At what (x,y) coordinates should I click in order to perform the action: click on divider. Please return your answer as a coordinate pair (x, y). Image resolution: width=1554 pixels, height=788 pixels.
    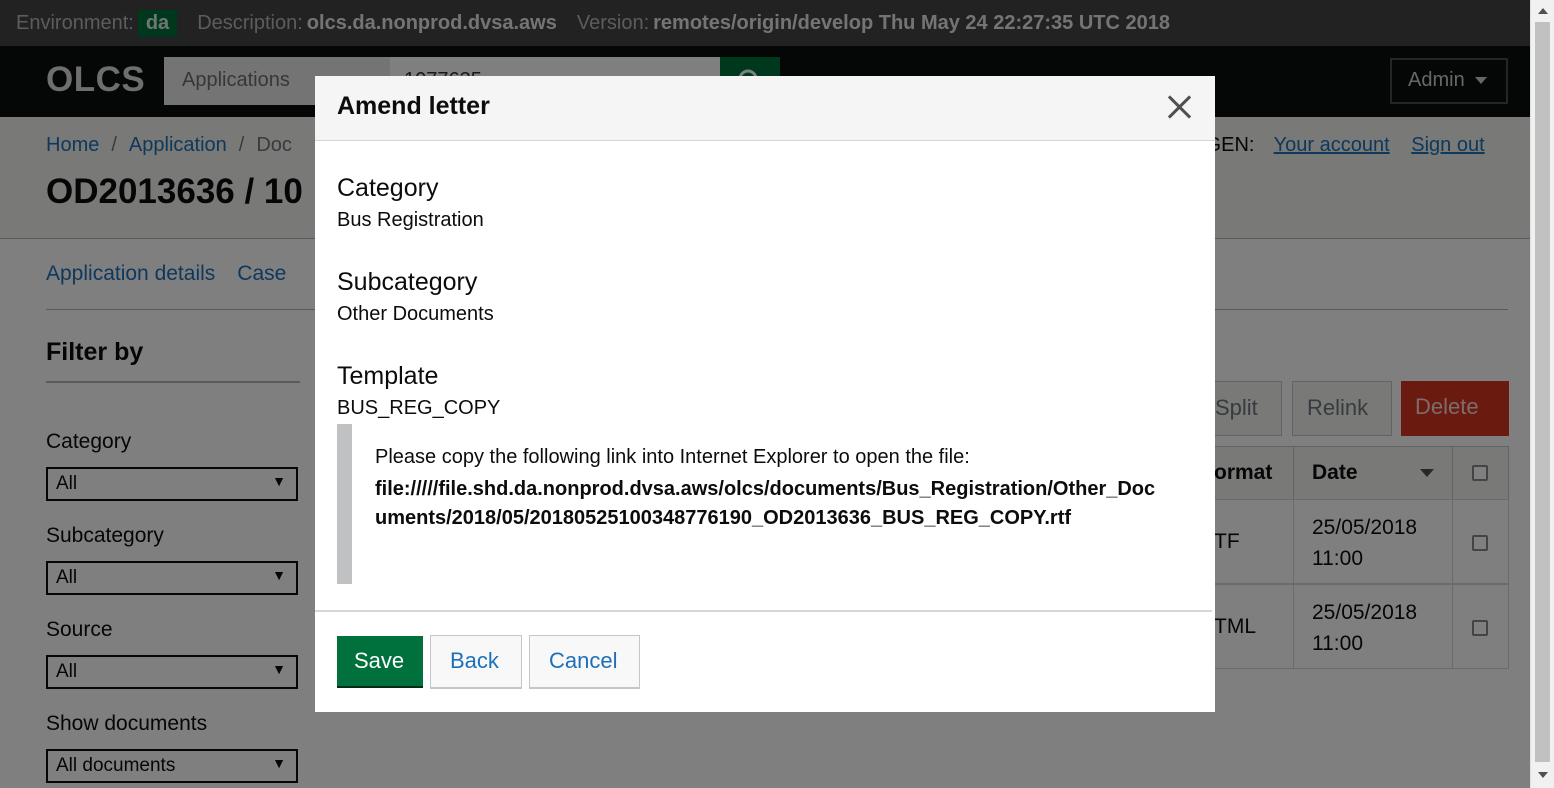
    Looking at the image, I should click on (763, 611).